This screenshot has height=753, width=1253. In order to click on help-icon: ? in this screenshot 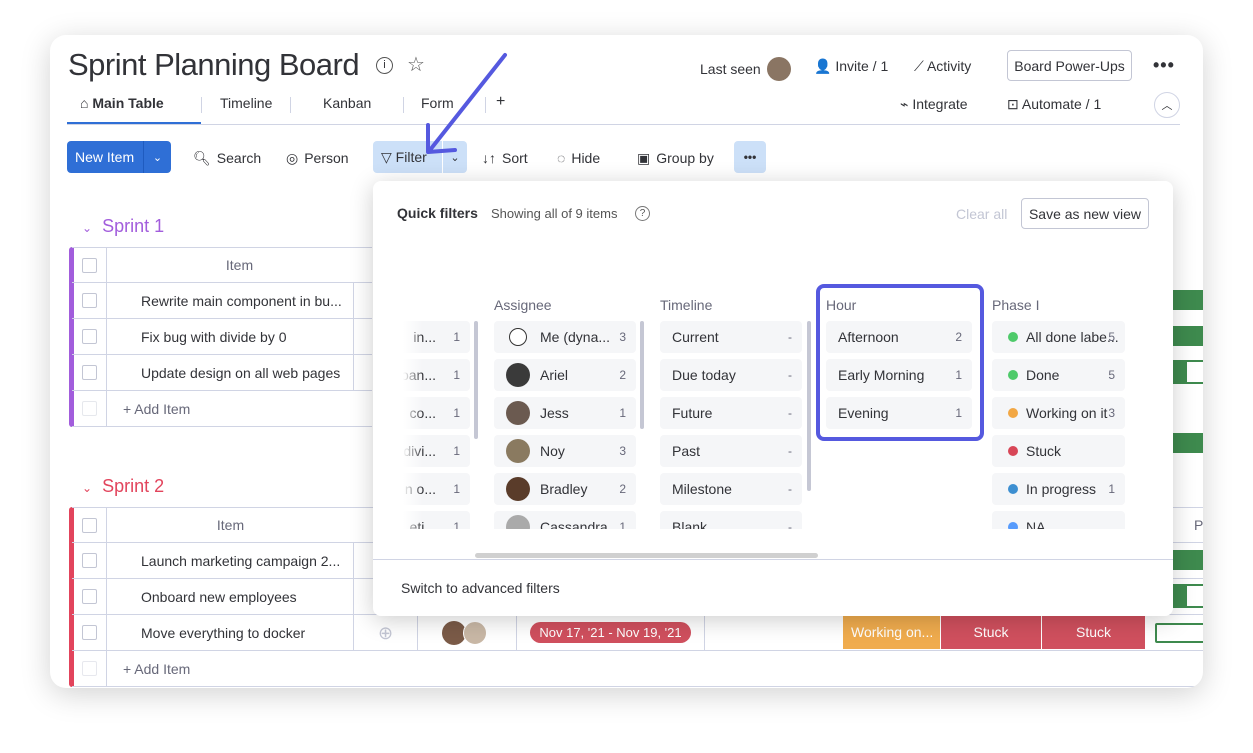, I will do `click(642, 213)`.